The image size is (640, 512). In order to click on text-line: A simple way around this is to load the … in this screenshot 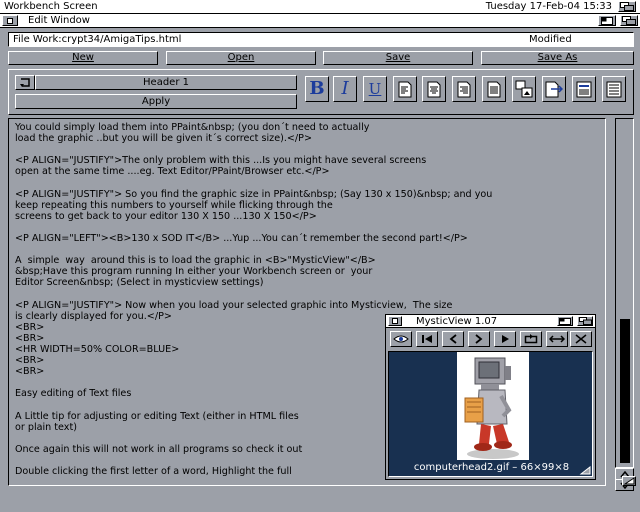, I will do `click(195, 261)`.